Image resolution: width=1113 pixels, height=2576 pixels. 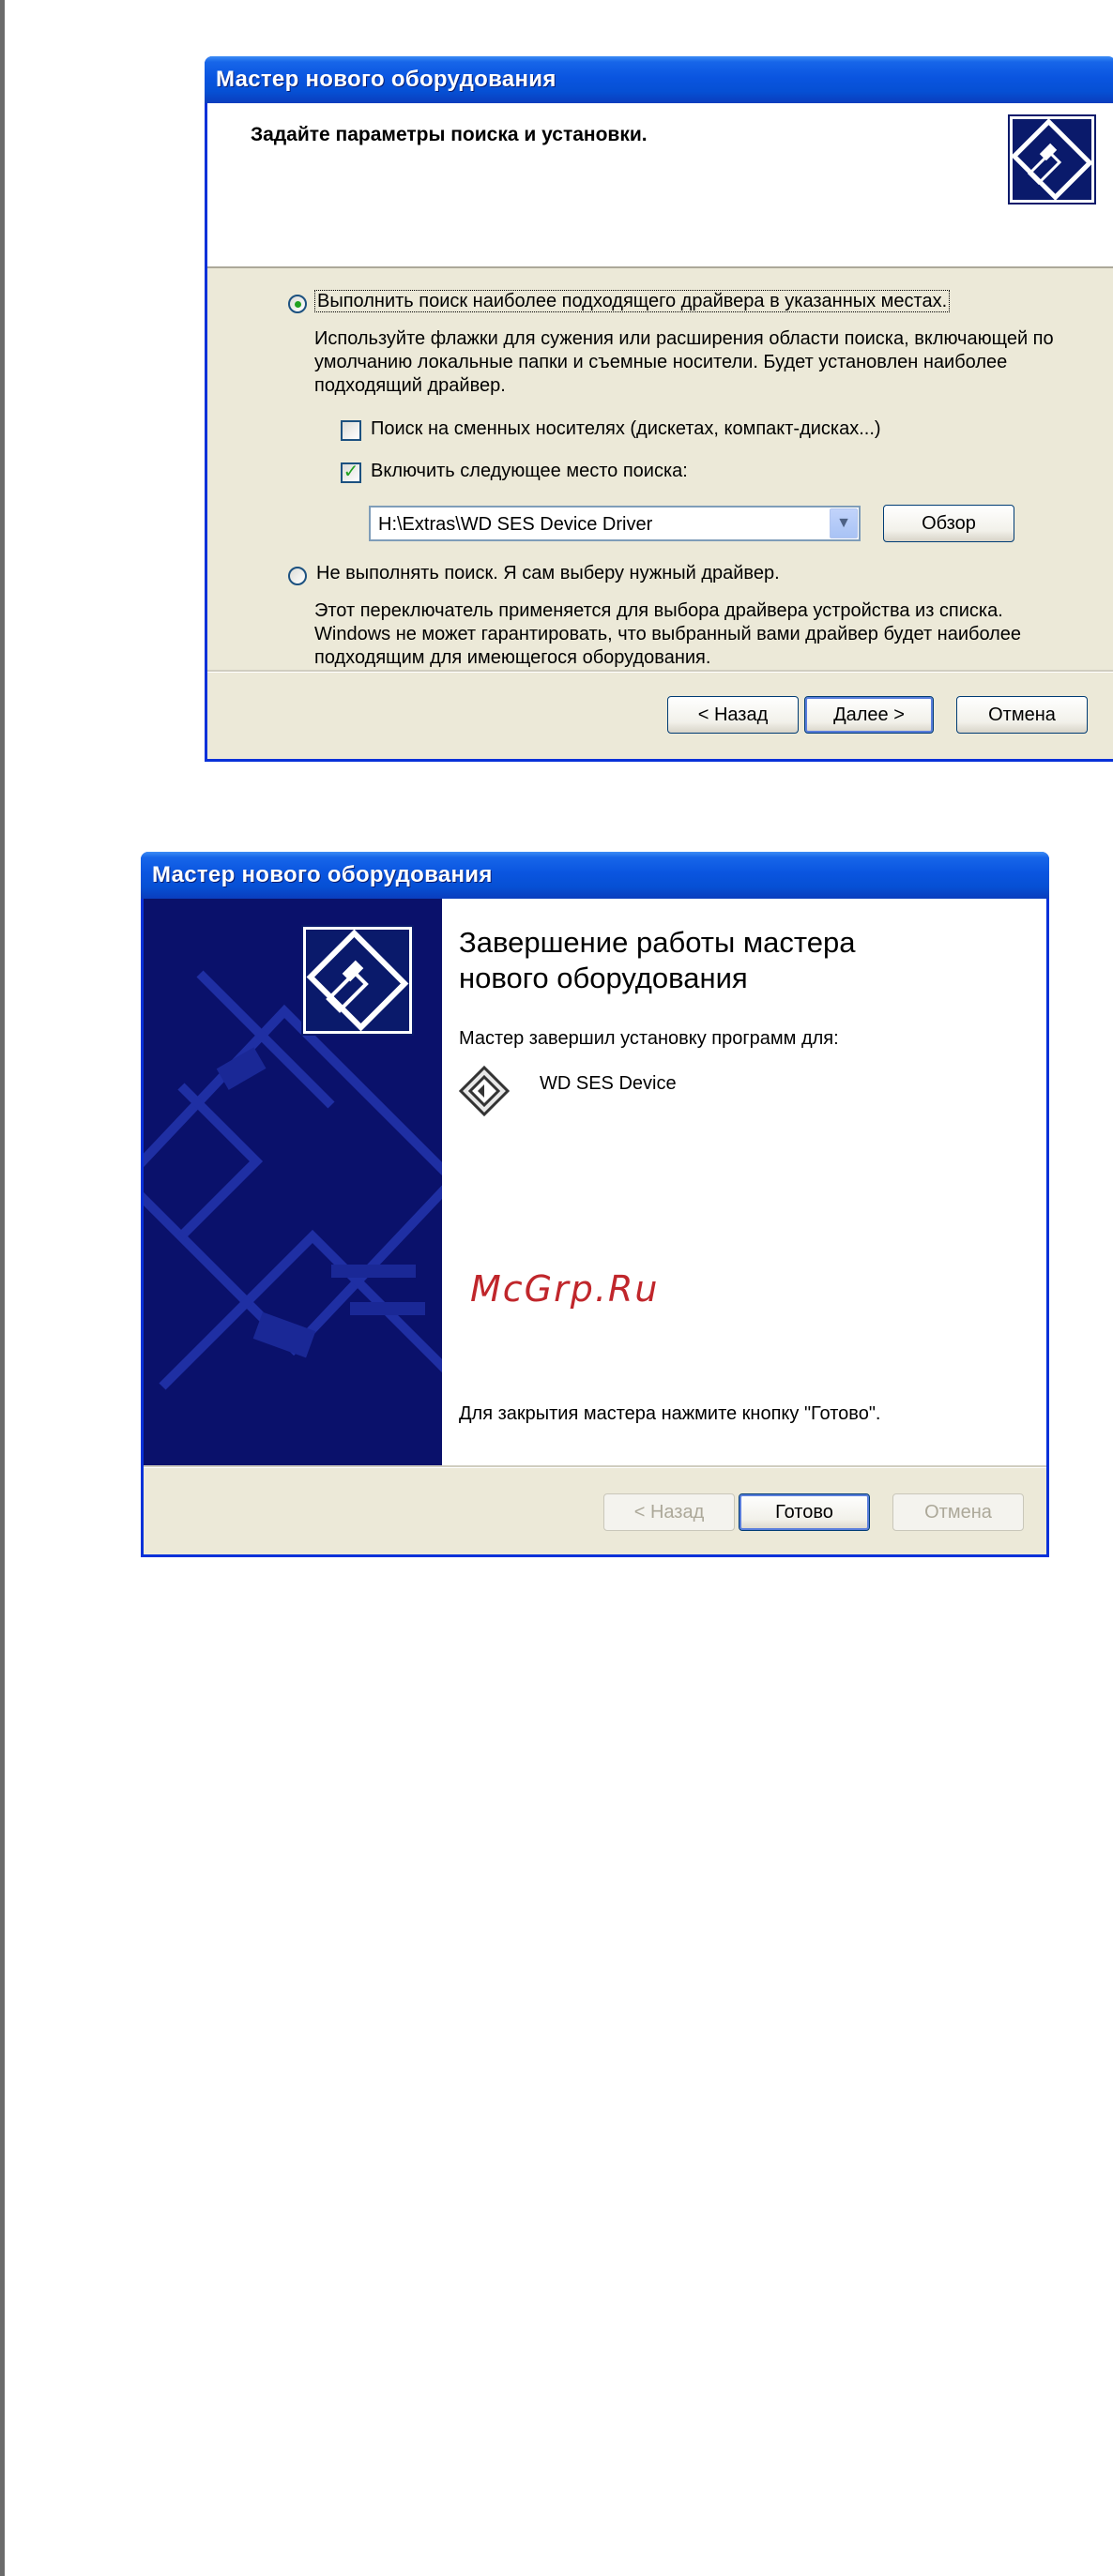 I want to click on device-name: WD SES Device, so click(x=608, y=1083).